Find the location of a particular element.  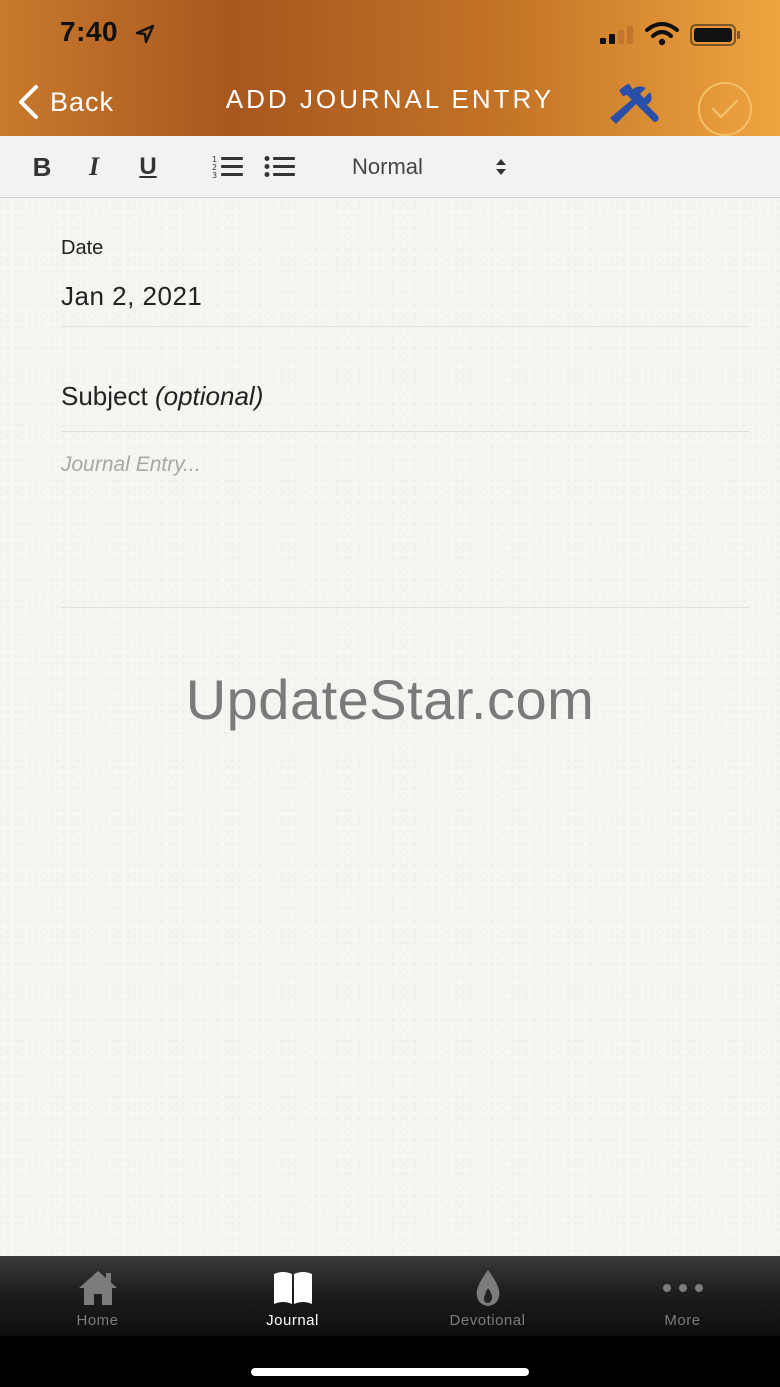

text-format-select: Normal is located at coordinates (432, 167).